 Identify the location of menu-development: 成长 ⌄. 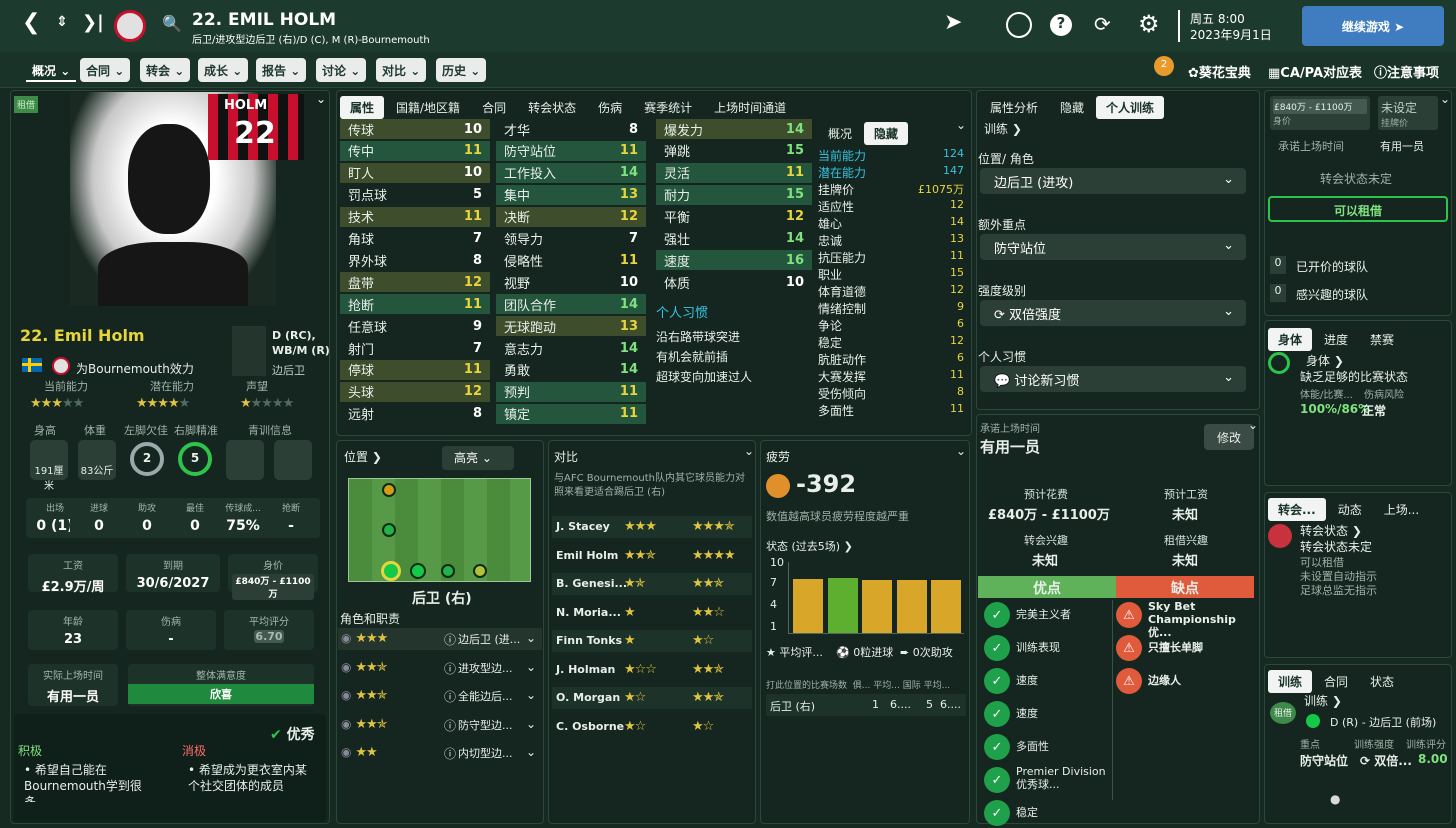
(223, 70).